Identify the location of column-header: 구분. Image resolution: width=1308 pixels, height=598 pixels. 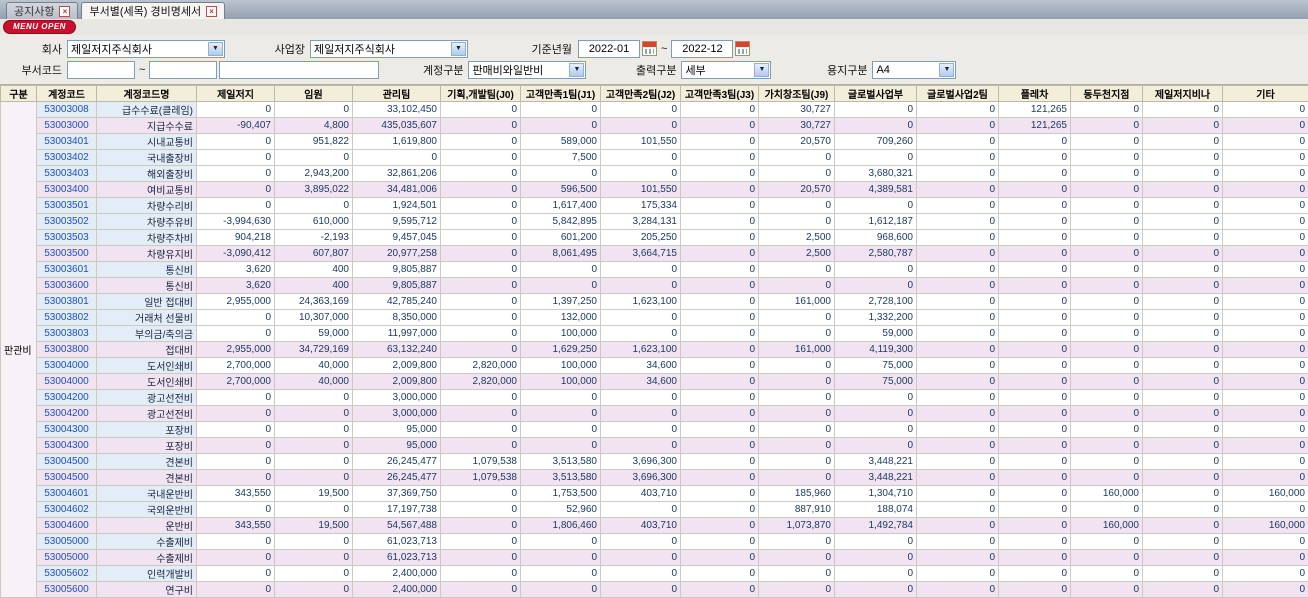
(18, 93).